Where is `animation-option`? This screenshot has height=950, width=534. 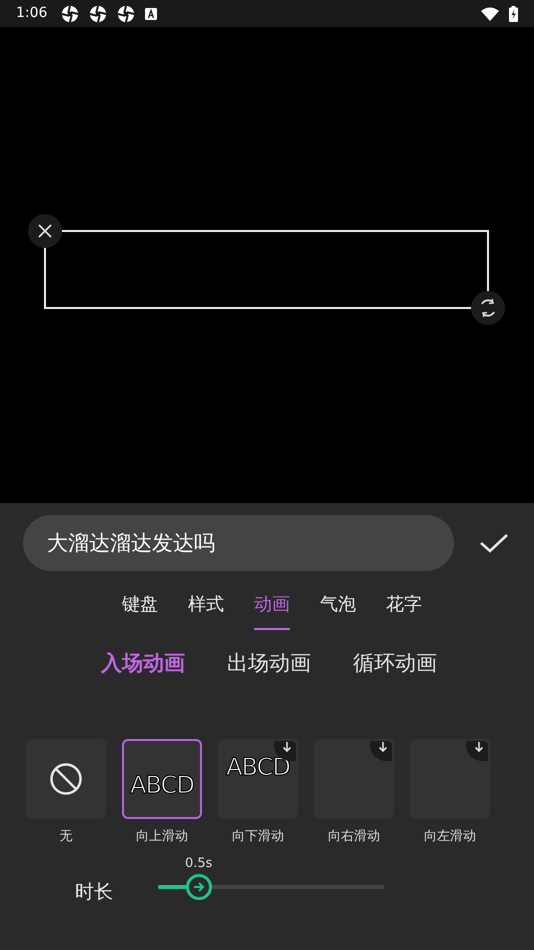 animation-option is located at coordinates (66, 778).